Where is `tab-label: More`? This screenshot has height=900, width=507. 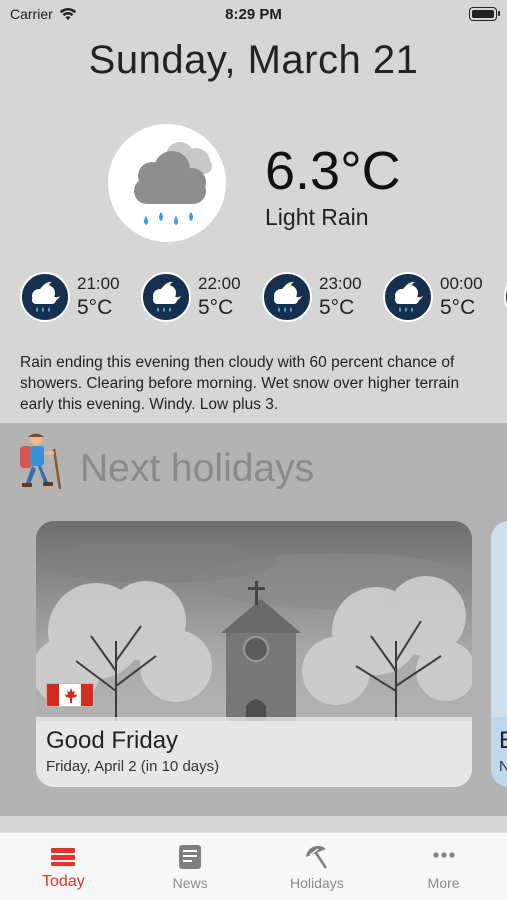
tab-label: More is located at coordinates (443, 883).